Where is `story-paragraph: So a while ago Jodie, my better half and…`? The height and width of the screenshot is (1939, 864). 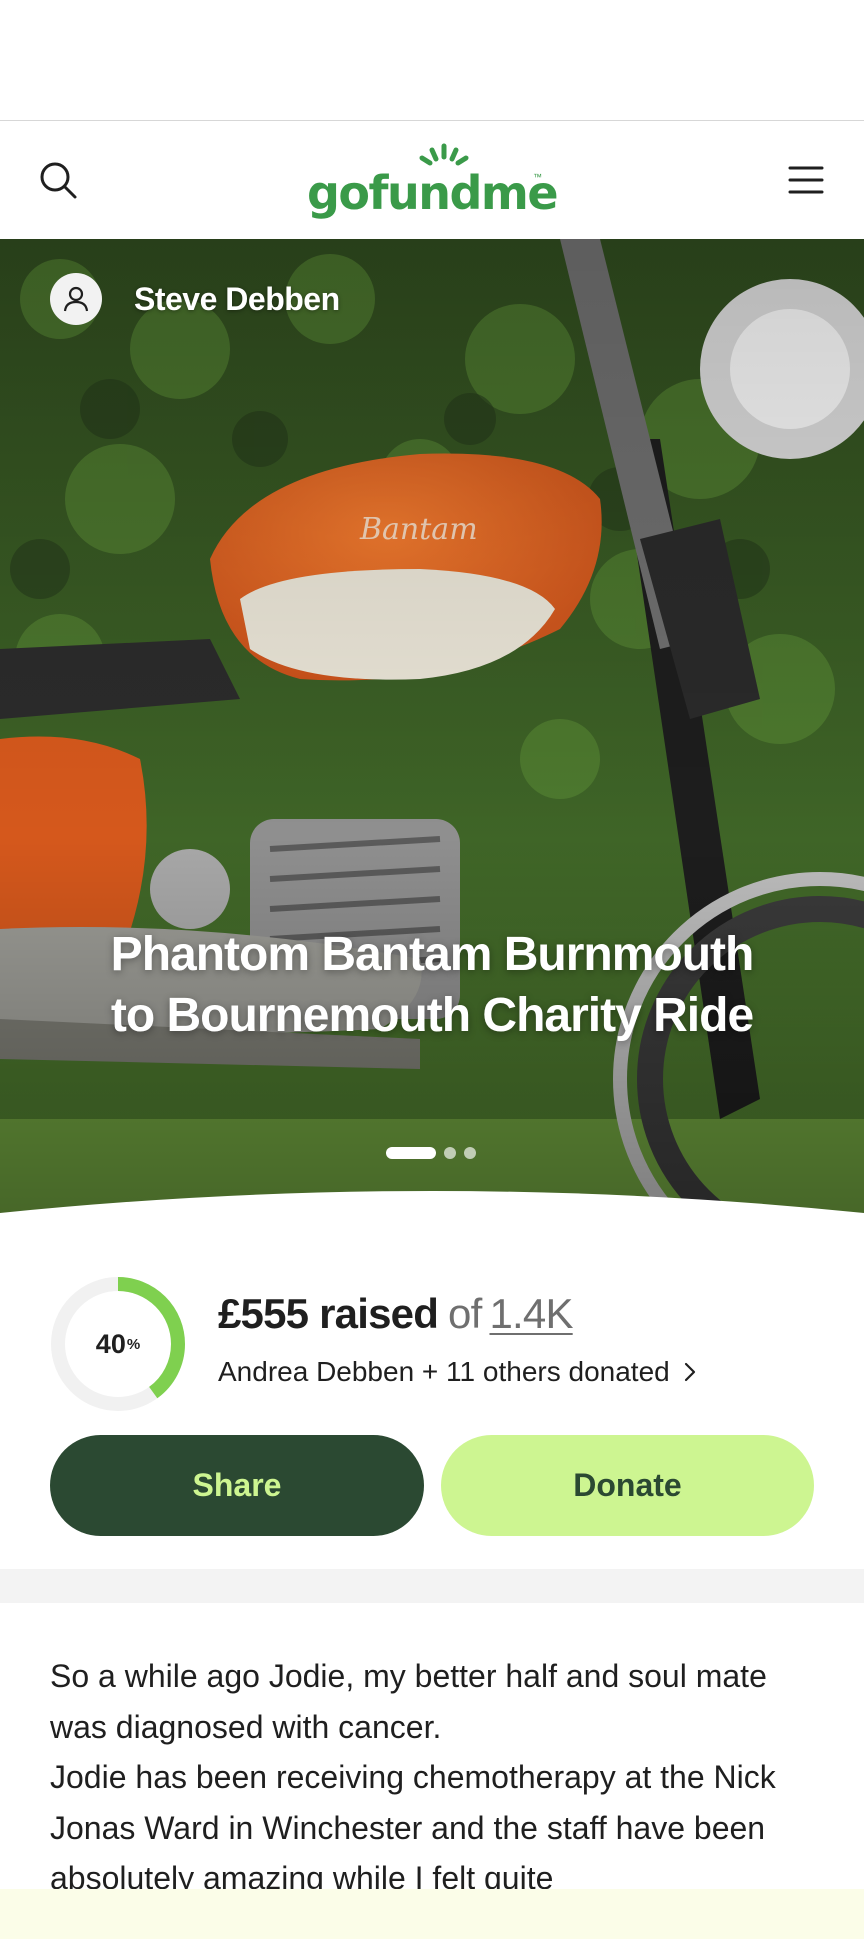 story-paragraph: So a while ago Jodie, my better half and… is located at coordinates (408, 1701).